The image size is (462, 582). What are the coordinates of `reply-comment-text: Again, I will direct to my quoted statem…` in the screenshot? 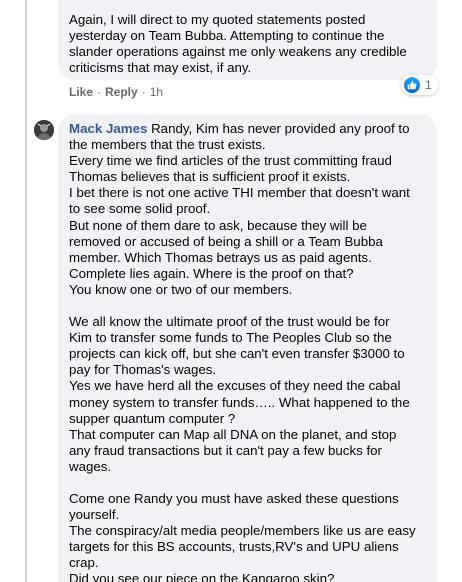 It's located at (238, 44).